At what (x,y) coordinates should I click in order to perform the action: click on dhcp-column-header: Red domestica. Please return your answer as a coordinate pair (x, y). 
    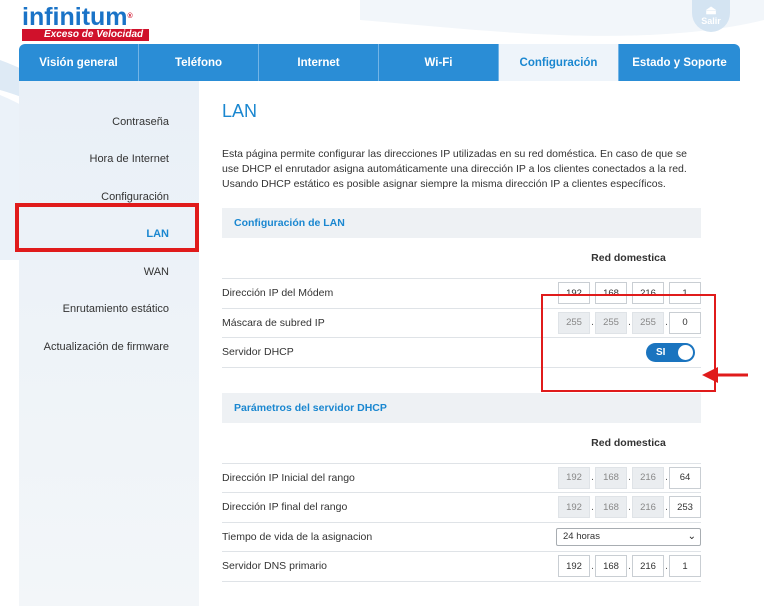
    Looking at the image, I should click on (628, 442).